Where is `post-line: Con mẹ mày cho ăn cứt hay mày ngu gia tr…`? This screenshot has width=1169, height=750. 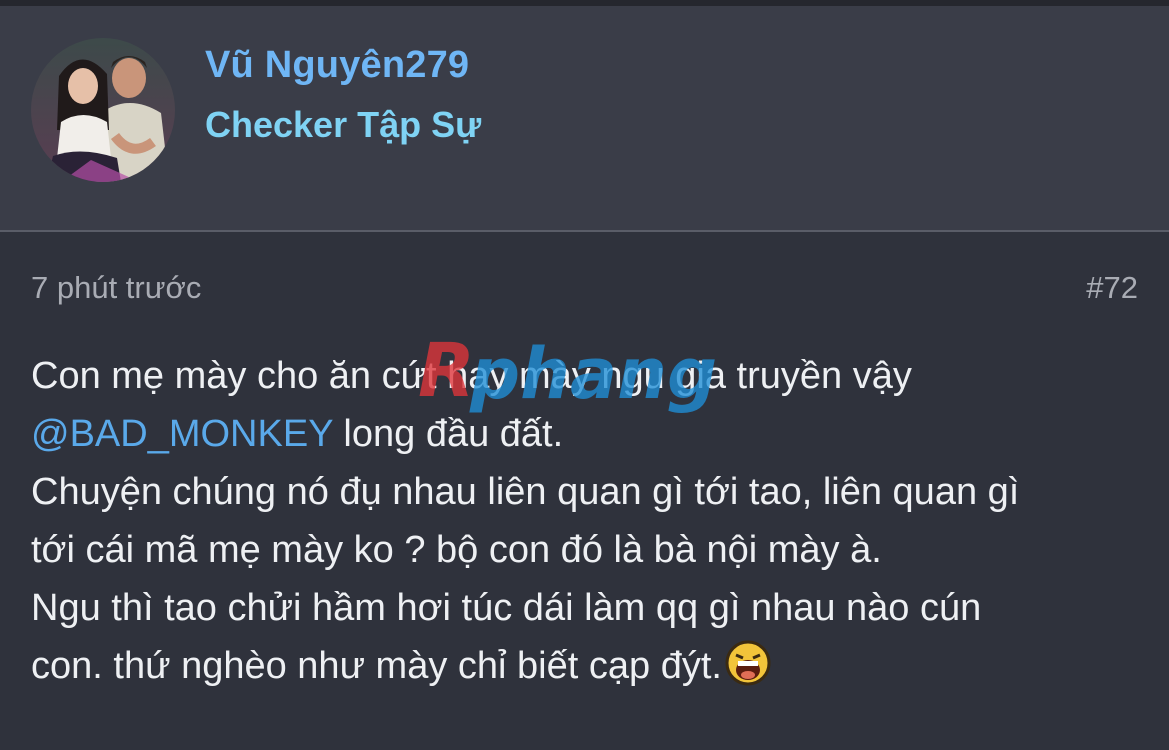 post-line: Con mẹ mày cho ăn cứt hay mày ngu gia tr… is located at coordinates (471, 376).